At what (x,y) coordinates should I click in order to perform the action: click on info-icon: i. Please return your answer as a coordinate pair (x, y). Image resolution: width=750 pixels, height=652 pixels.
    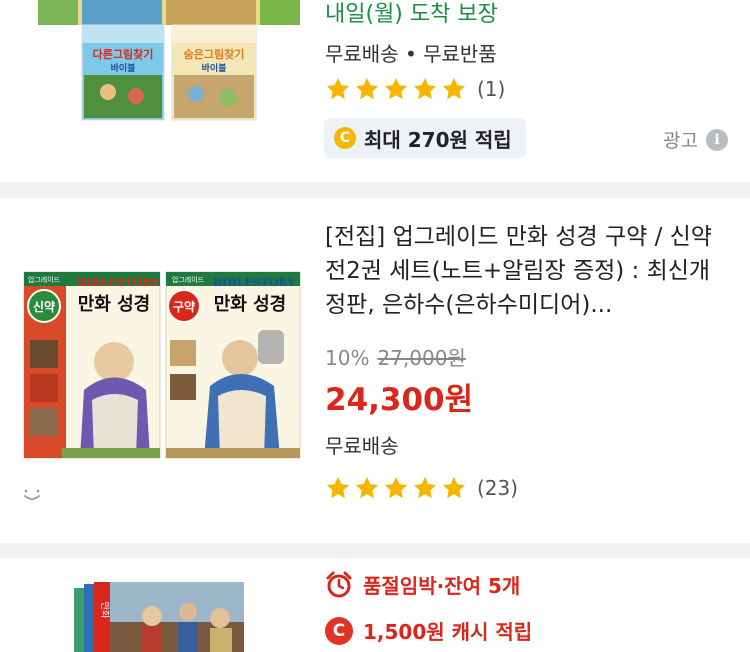
    Looking at the image, I should click on (717, 139).